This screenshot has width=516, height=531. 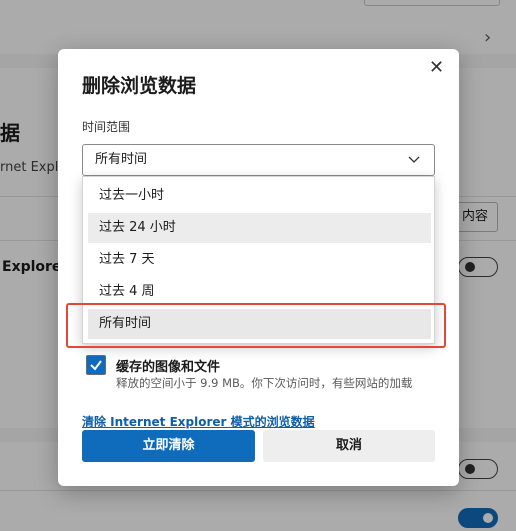 I want to click on cache-checkbox-title: 缓存的图像和文件, so click(x=168, y=367).